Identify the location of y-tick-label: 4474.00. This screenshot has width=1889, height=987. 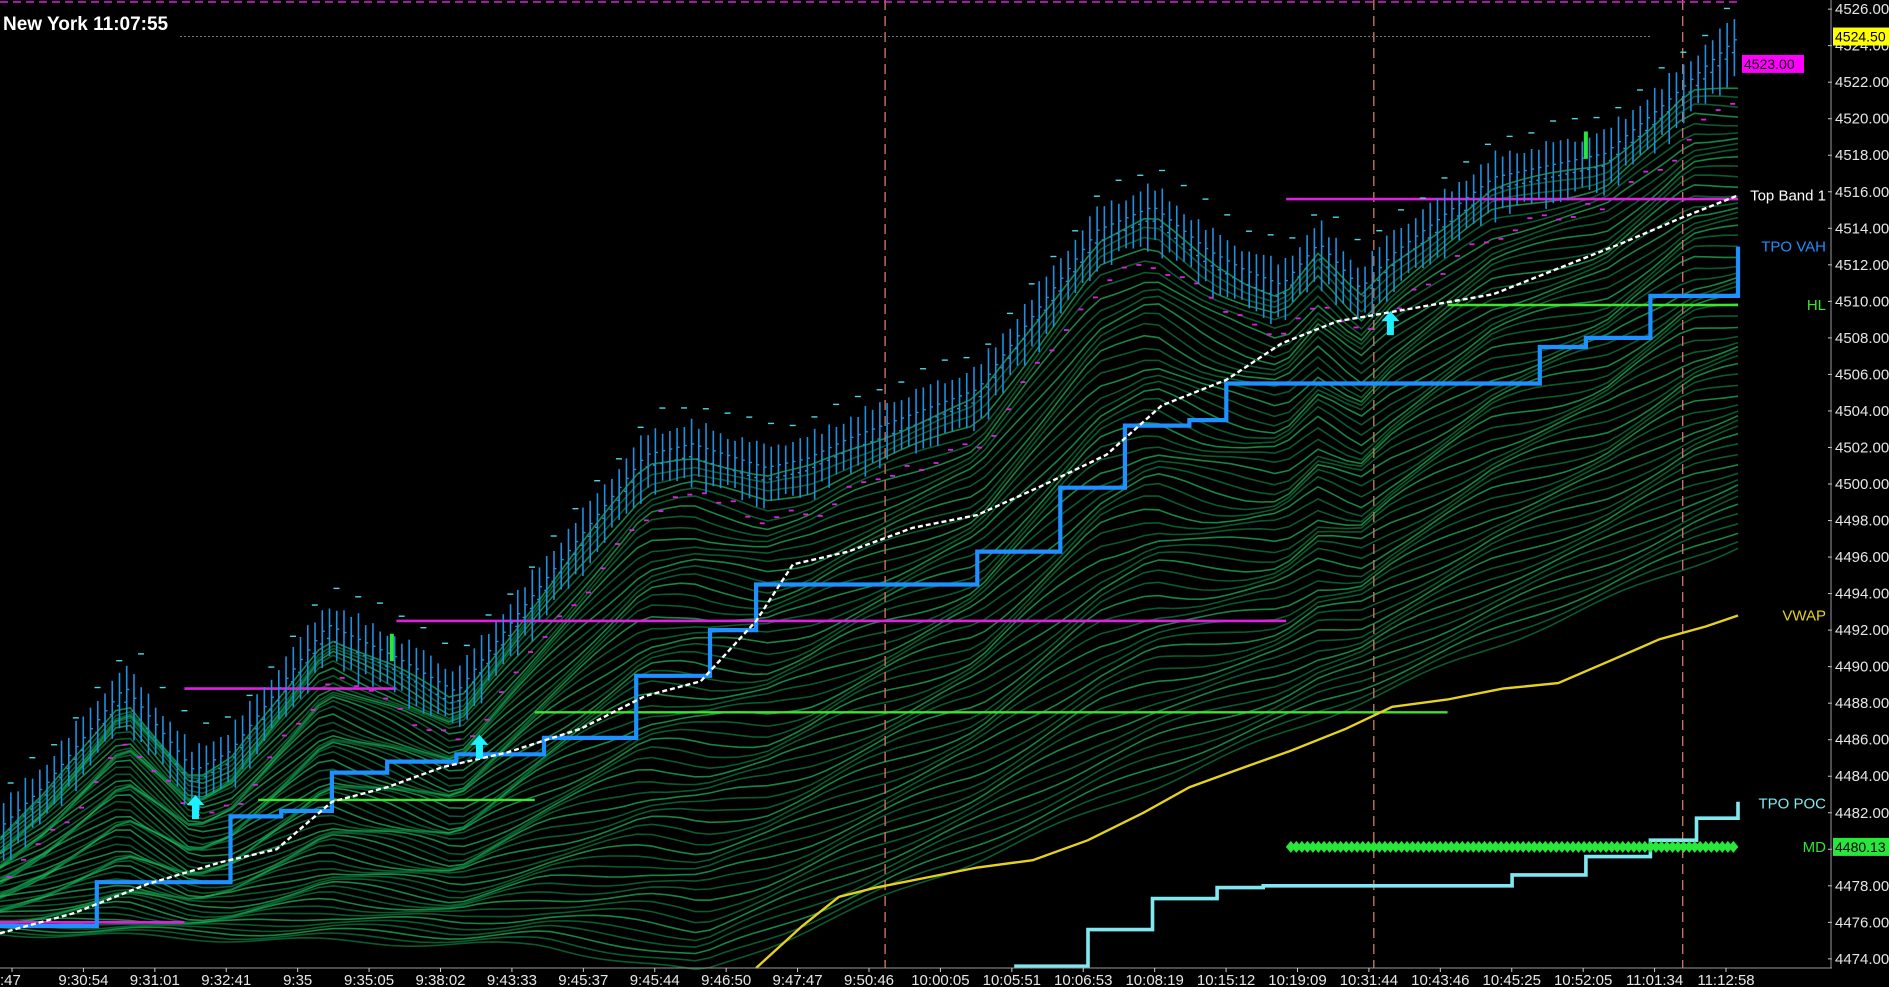
(1862, 959).